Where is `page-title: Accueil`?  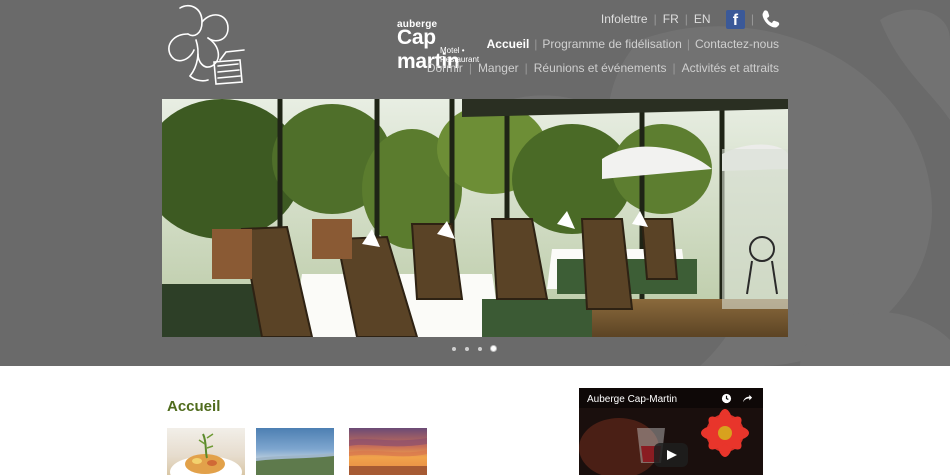
page-title: Accueil is located at coordinates (194, 406).